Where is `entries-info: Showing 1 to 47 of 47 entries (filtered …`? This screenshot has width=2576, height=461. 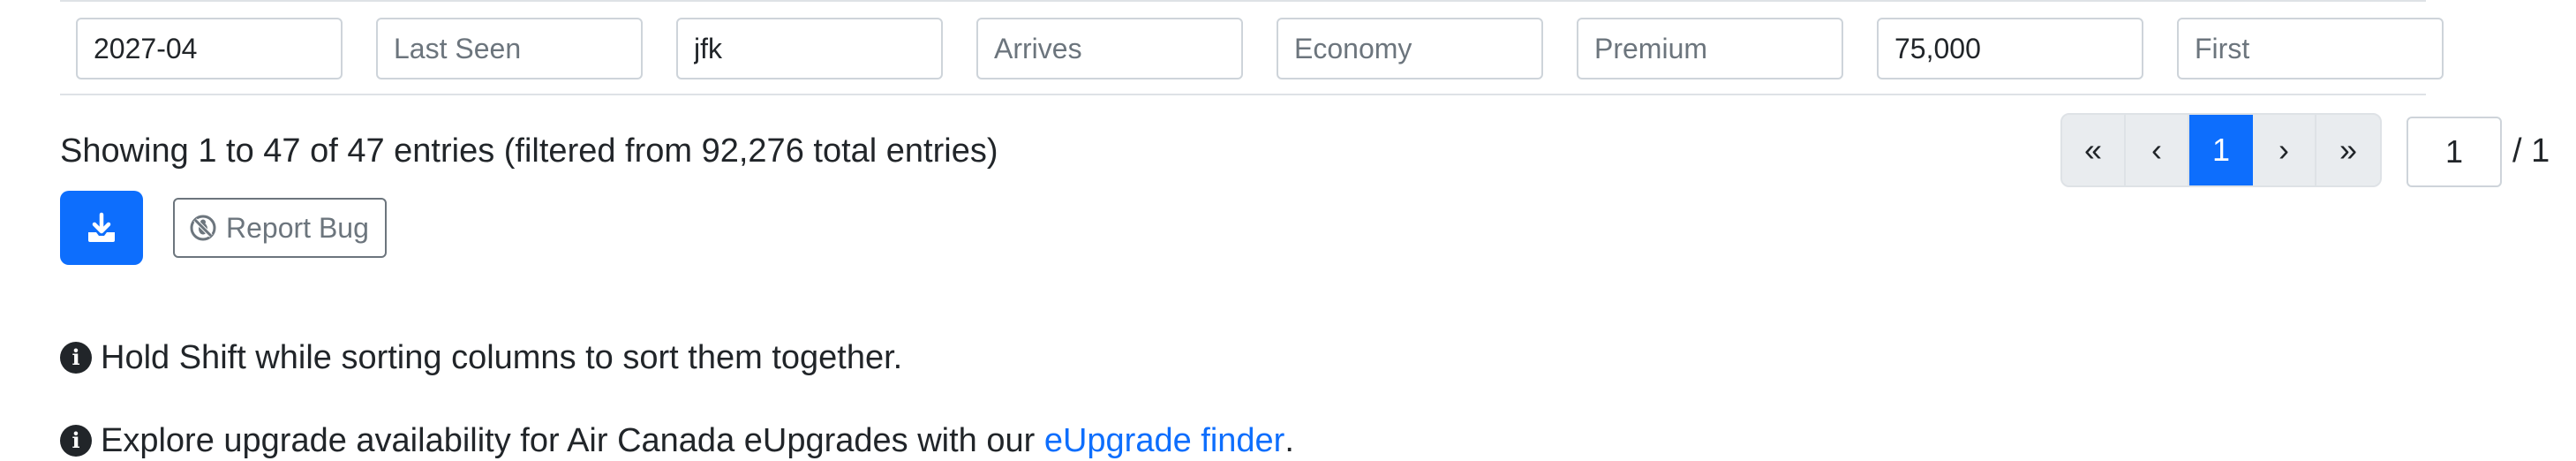
entries-info: Showing 1 to 47 of 47 entries (filtered … is located at coordinates (529, 151).